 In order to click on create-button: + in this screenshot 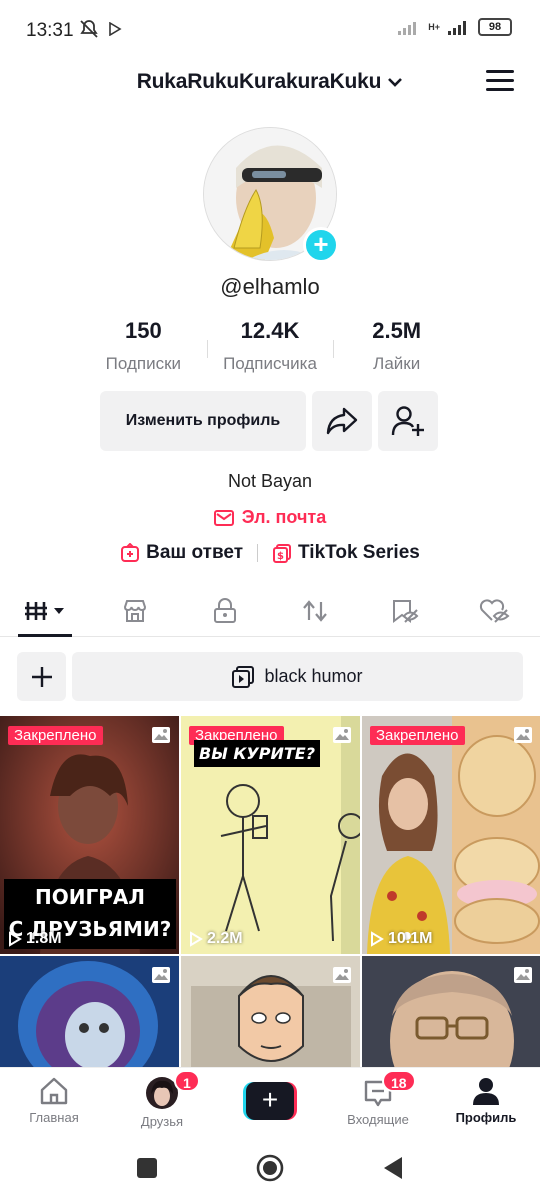, I will do `click(270, 1101)`.